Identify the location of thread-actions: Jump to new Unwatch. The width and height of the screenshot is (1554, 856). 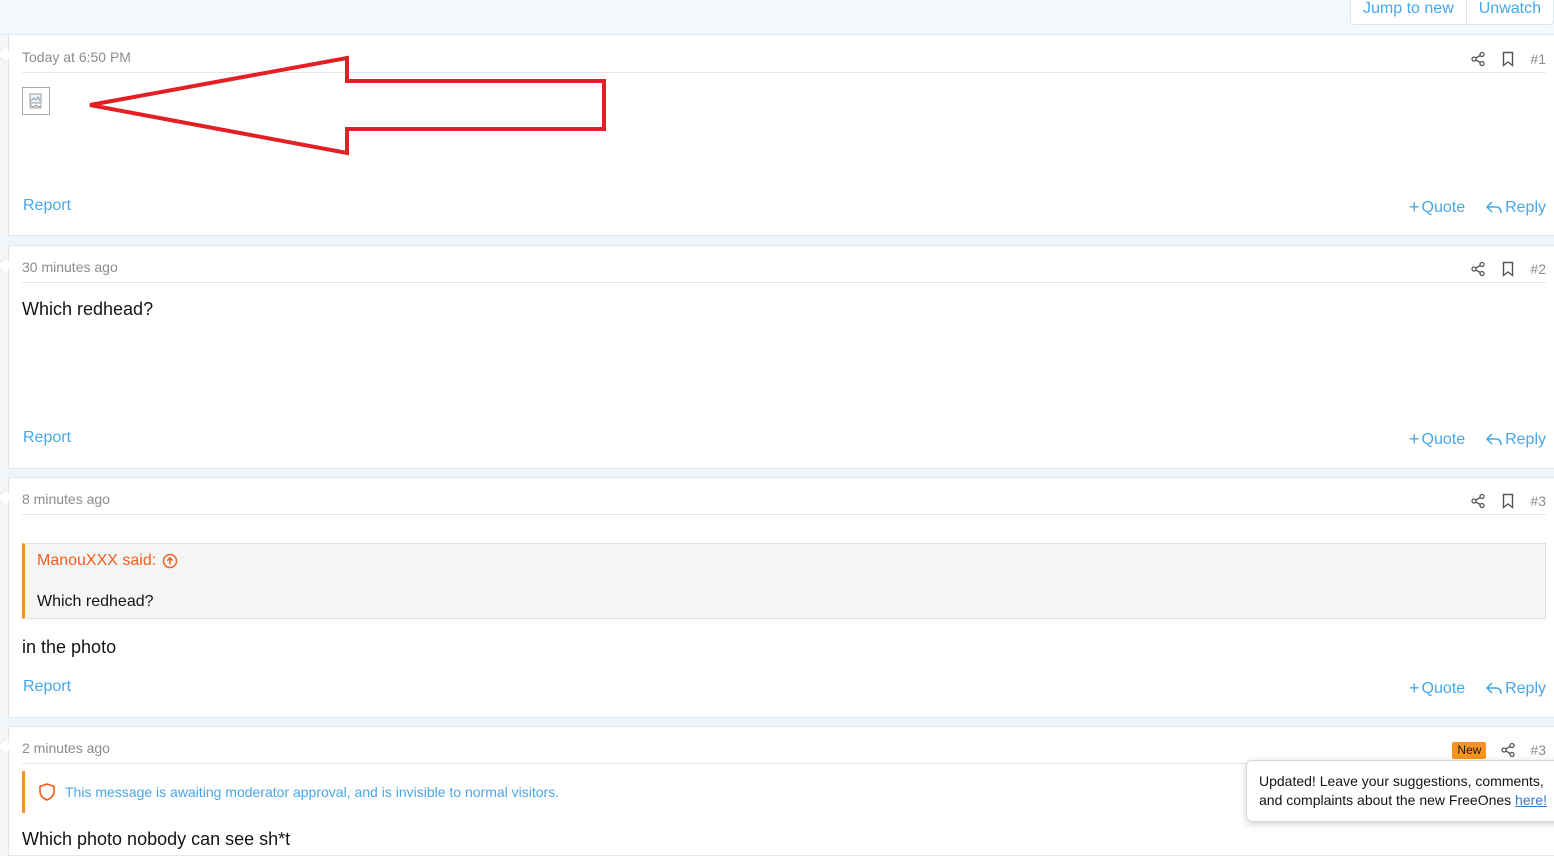
(1452, 12).